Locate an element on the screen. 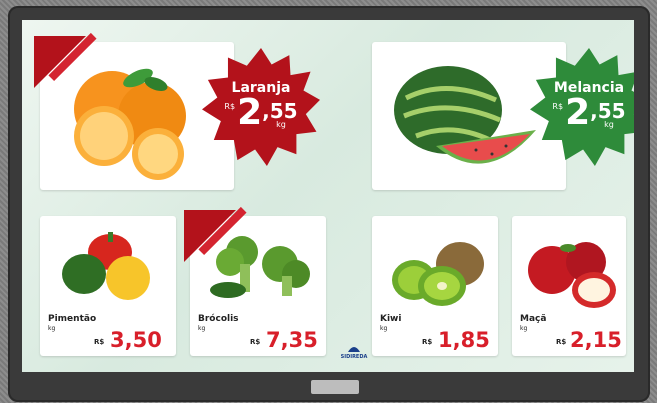  price-badge-laranja: Laranja R$ 2 ,55 kg is located at coordinates (261, 107).